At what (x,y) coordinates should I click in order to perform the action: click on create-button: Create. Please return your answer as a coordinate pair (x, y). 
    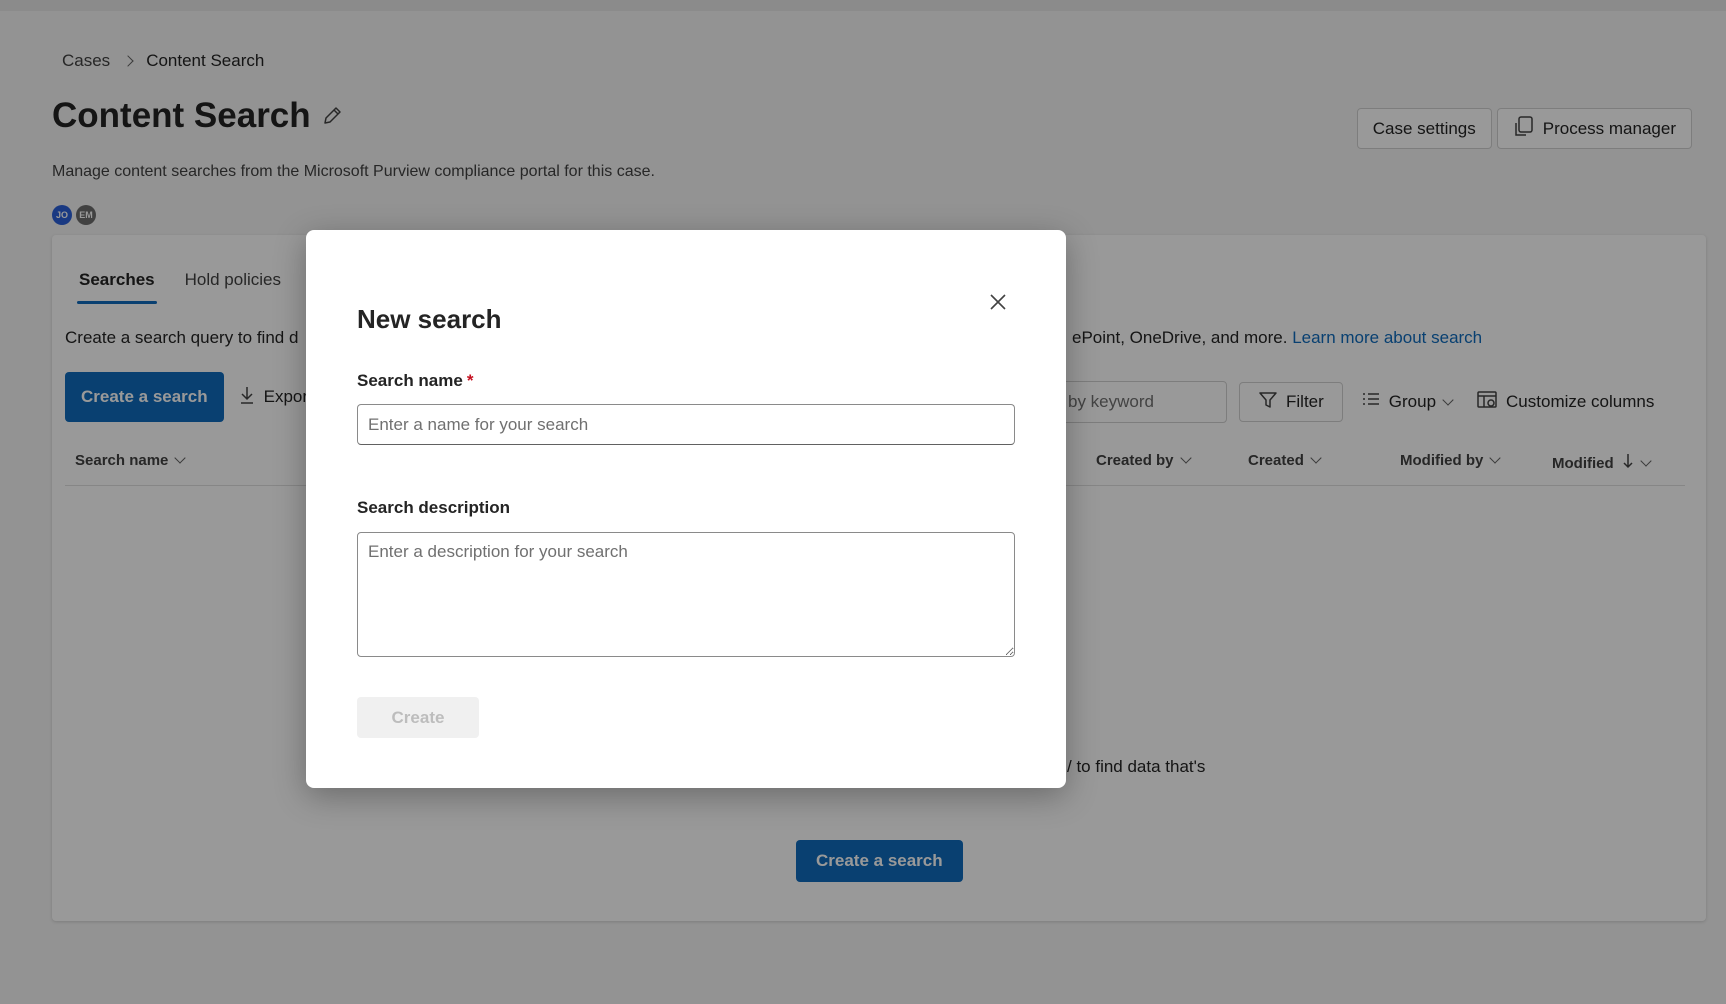
    Looking at the image, I should click on (418, 717).